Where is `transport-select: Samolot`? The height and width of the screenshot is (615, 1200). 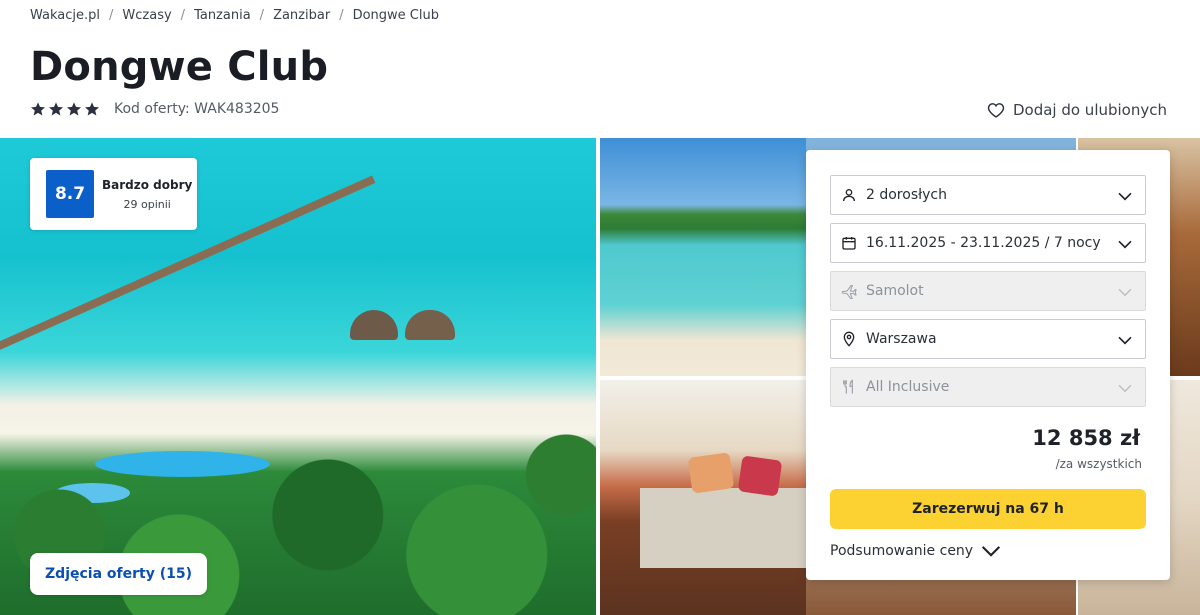
transport-select: Samolot is located at coordinates (988, 291).